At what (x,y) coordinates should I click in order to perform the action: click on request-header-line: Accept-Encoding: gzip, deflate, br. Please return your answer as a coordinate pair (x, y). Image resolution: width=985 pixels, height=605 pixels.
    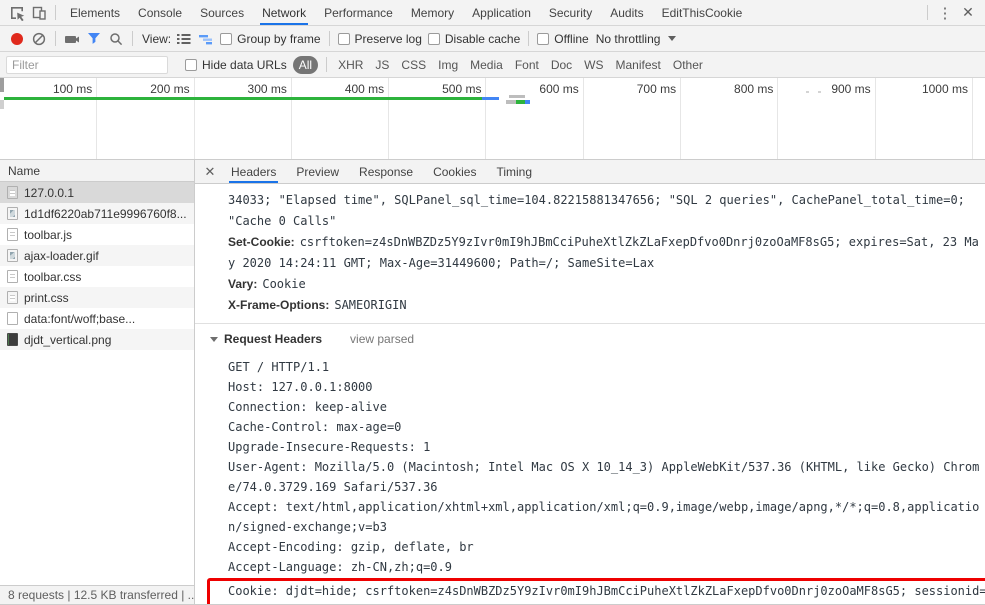
    Looking at the image, I should click on (351, 547).